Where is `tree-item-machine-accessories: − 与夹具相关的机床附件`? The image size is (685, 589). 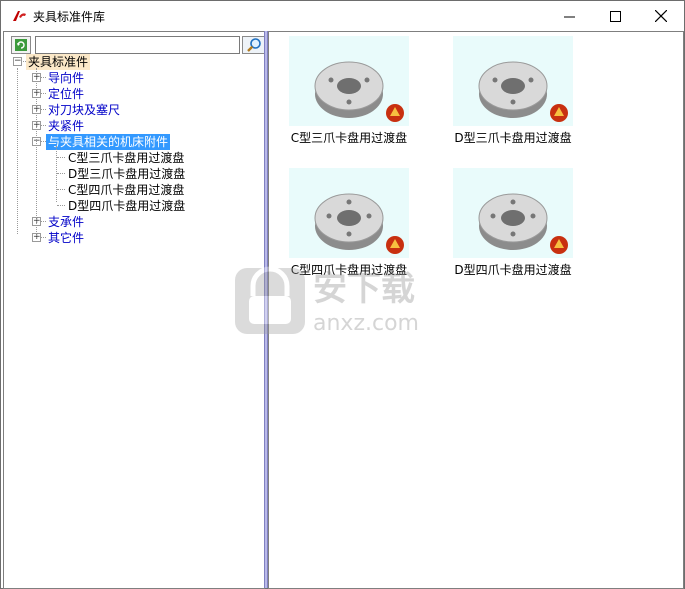 tree-item-machine-accessories: − 与夹具相关的机床附件 is located at coordinates (130, 142).